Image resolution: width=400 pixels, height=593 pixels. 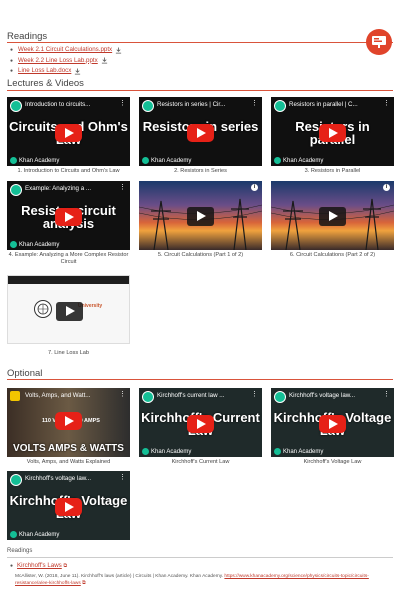 I want to click on reading-link-line-loss-pptx: Week 2.2 Line Loss Lab.pptx, so click(x=58, y=61).